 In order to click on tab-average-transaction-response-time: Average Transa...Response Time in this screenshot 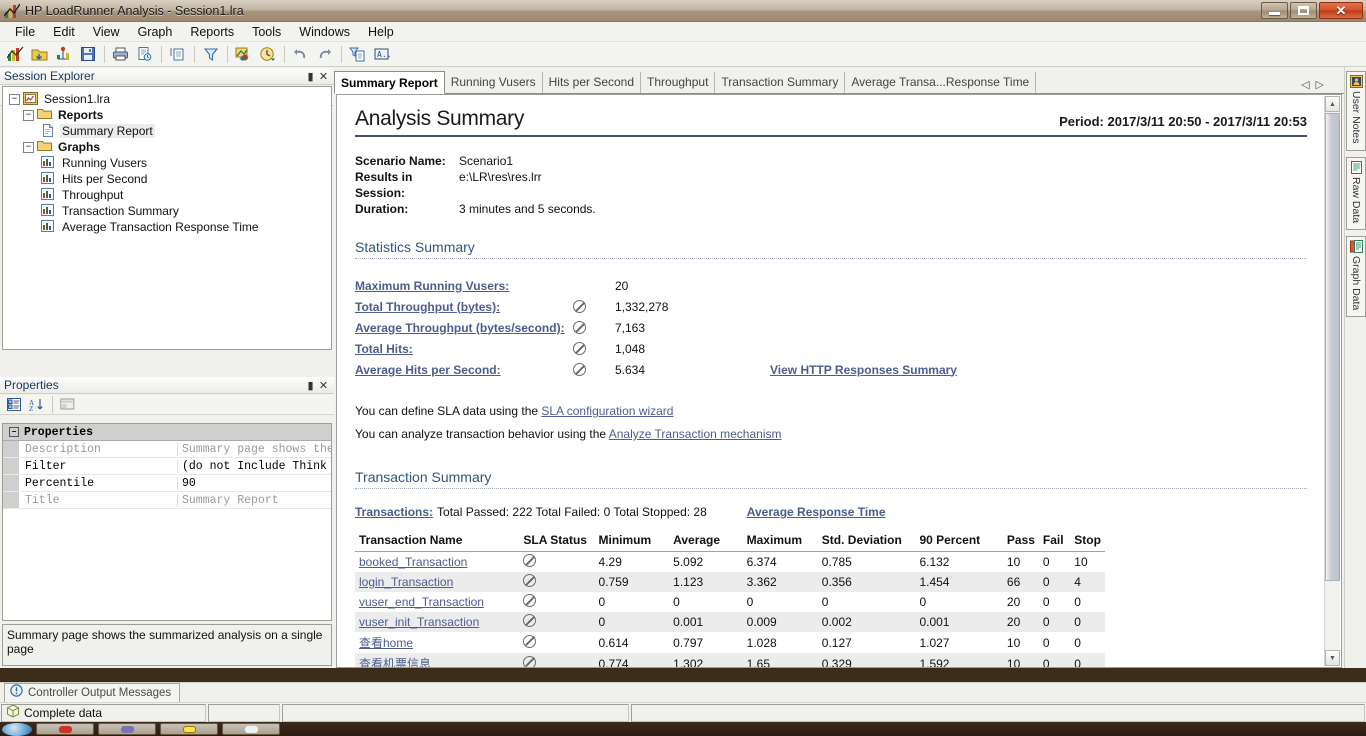, I will do `click(941, 82)`.